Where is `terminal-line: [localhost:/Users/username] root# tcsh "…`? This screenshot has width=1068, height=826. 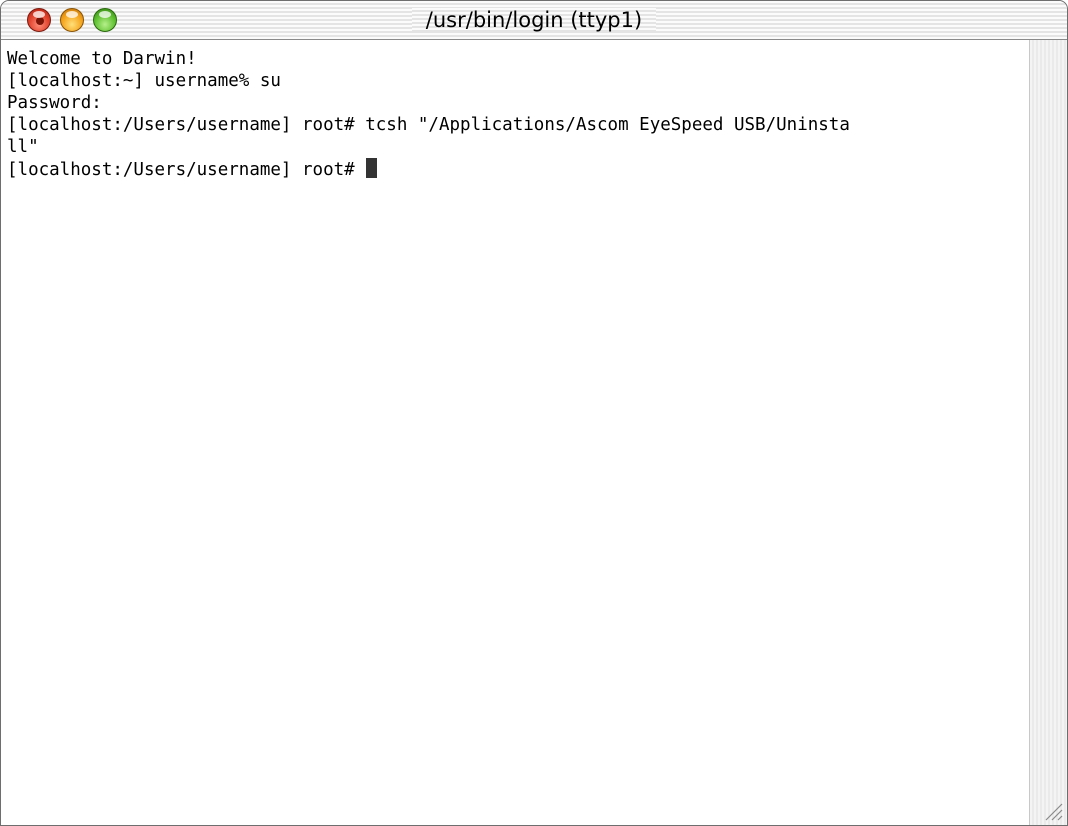 terminal-line: [localhost:/Users/username] root# tcsh "… is located at coordinates (428, 125).